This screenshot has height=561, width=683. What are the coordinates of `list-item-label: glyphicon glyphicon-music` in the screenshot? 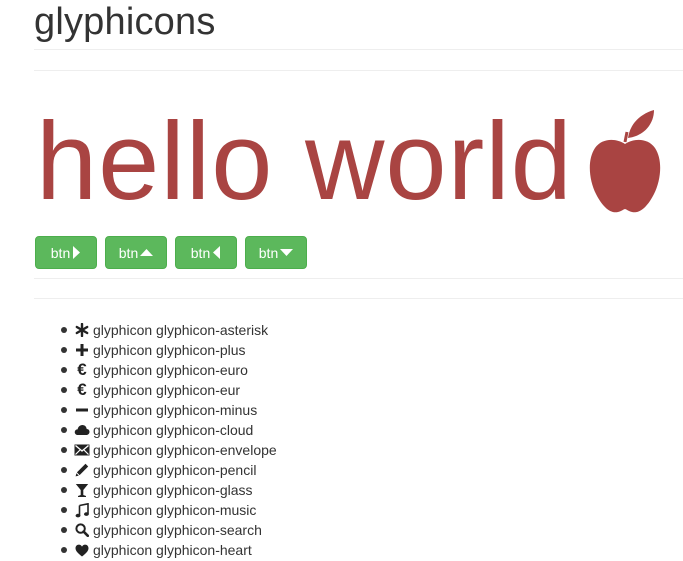 It's located at (175, 510).